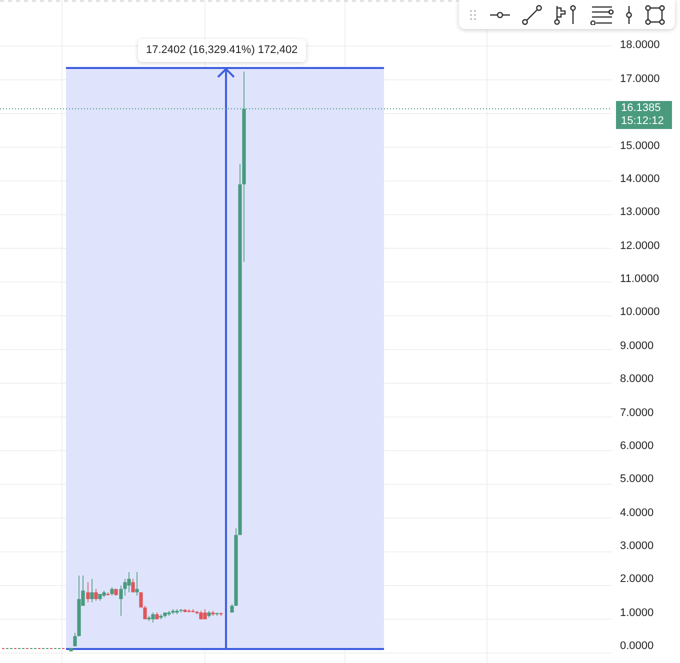 The height and width of the screenshot is (663, 680). What do you see at coordinates (640, 79) in the screenshot?
I see `price-axis-label: 17.0000` at bounding box center [640, 79].